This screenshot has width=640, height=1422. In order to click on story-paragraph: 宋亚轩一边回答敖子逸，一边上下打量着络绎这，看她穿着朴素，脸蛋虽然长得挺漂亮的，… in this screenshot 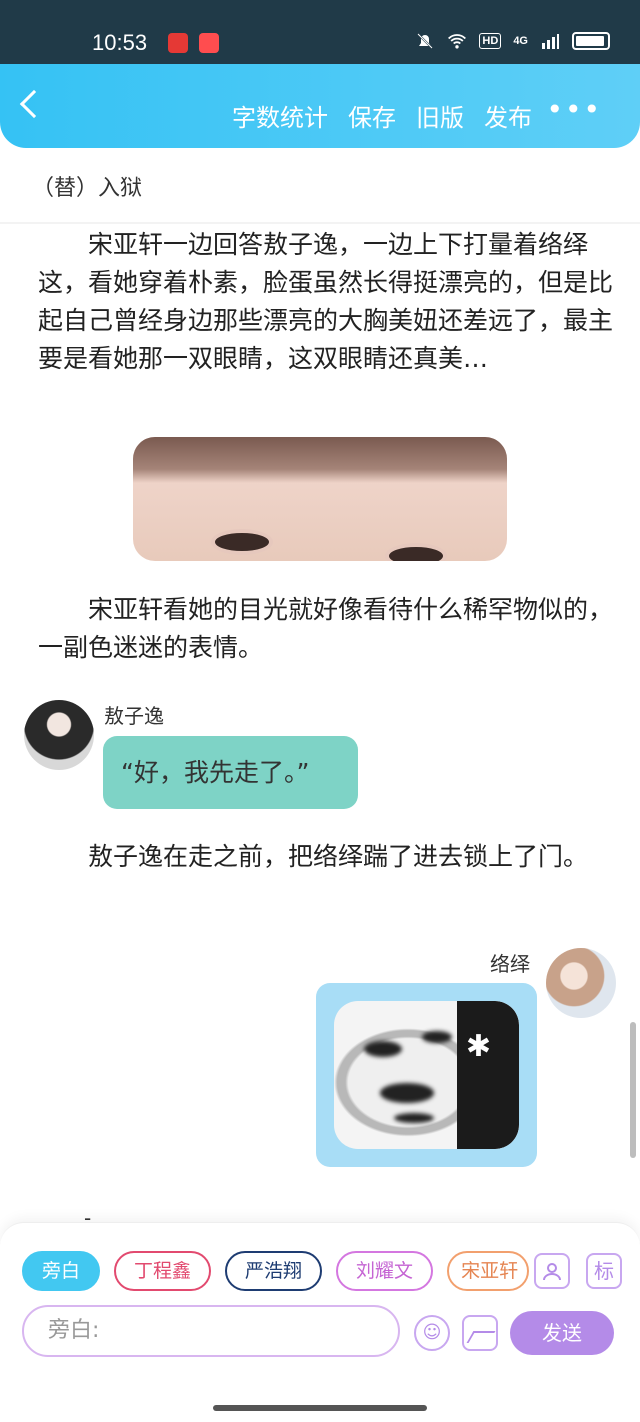, I will do `click(328, 302)`.